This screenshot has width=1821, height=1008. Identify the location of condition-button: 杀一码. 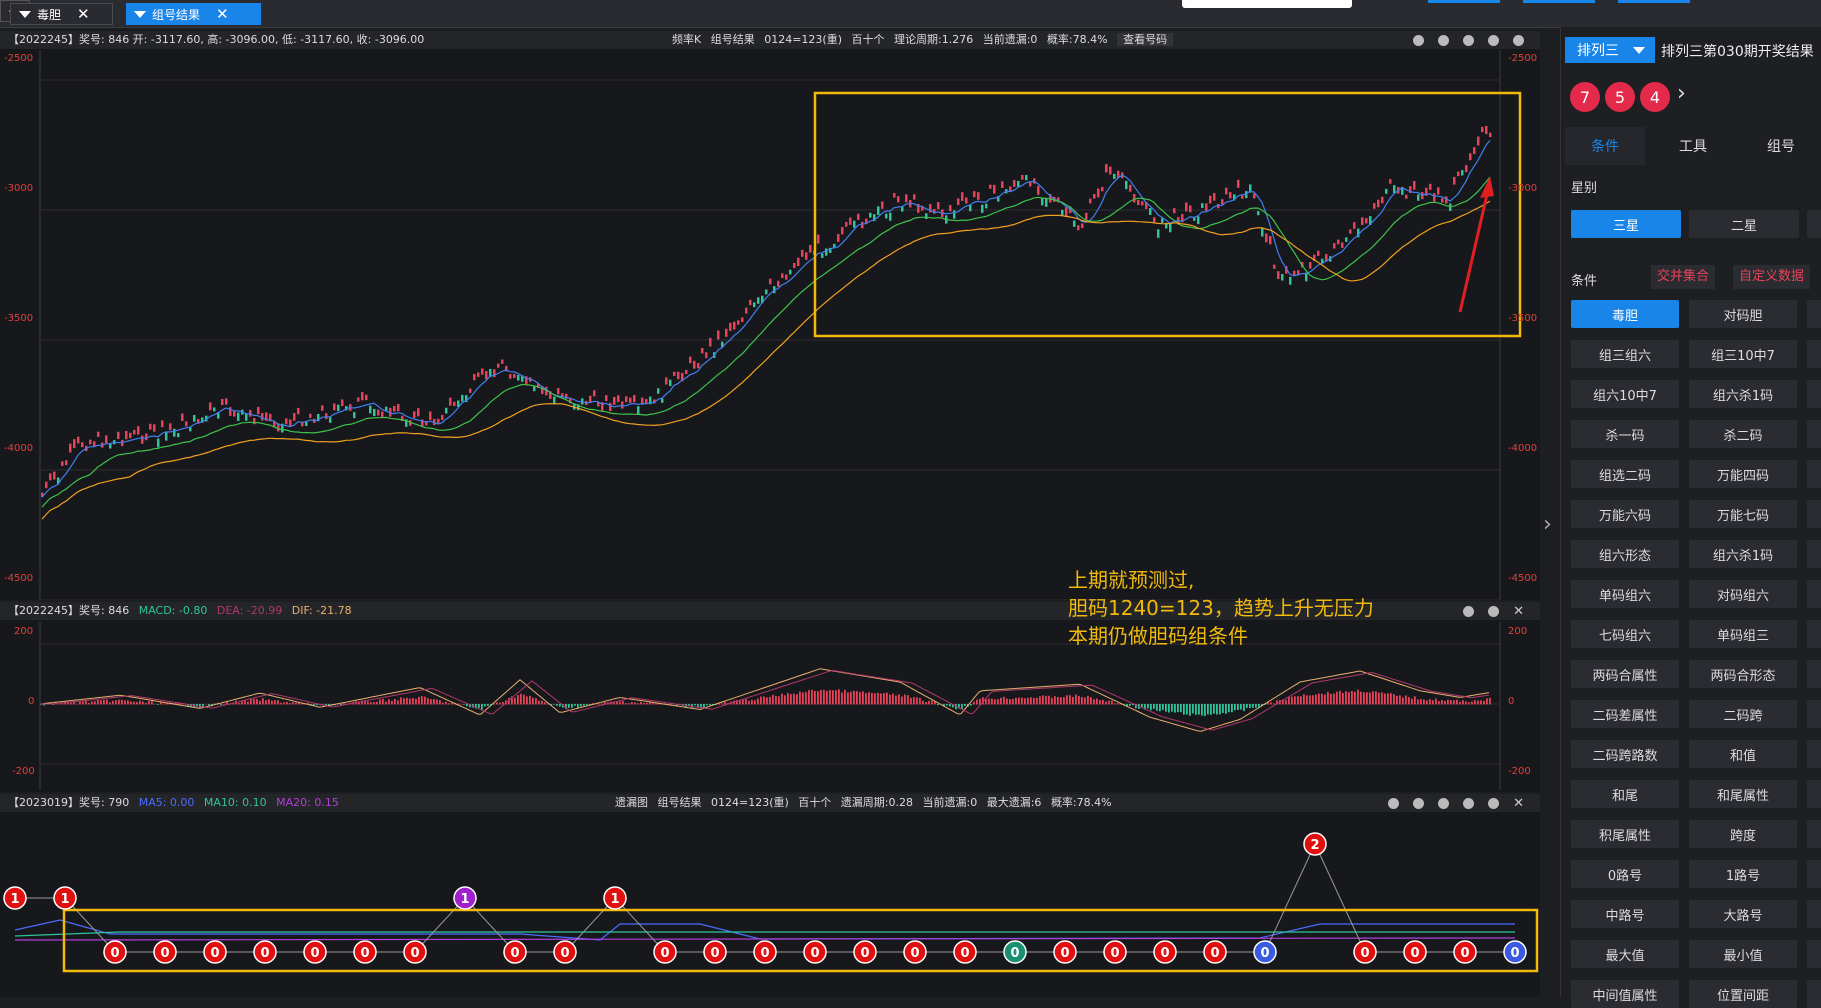
(1625, 434).